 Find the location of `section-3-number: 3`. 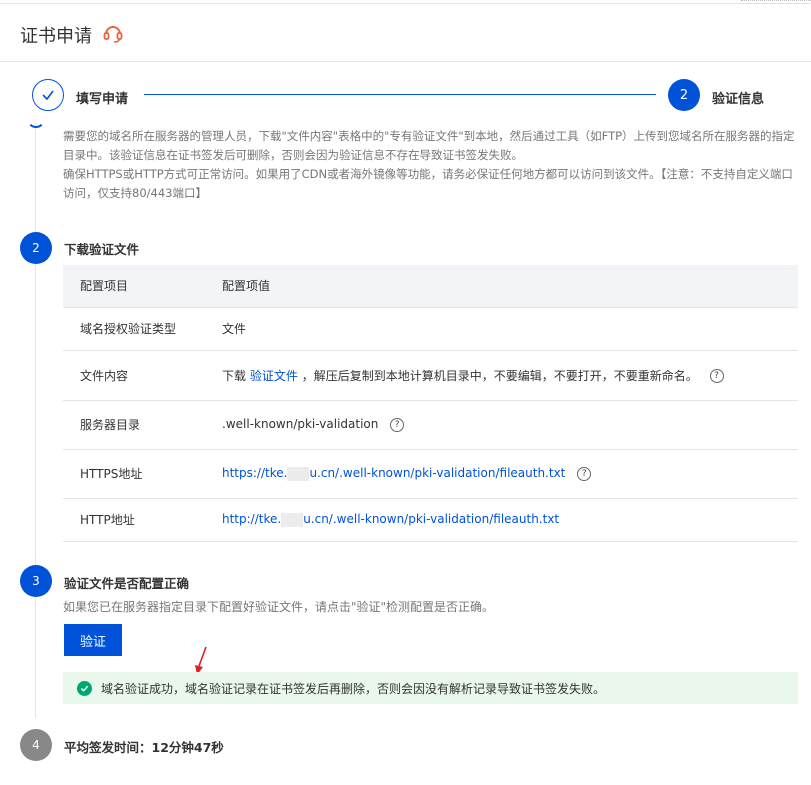

section-3-number: 3 is located at coordinates (36, 581).